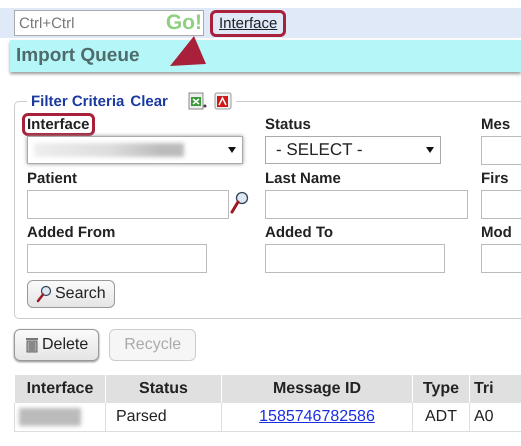 This screenshot has width=521, height=446. What do you see at coordinates (52, 179) in the screenshot?
I see `field-label: Patient` at bounding box center [52, 179].